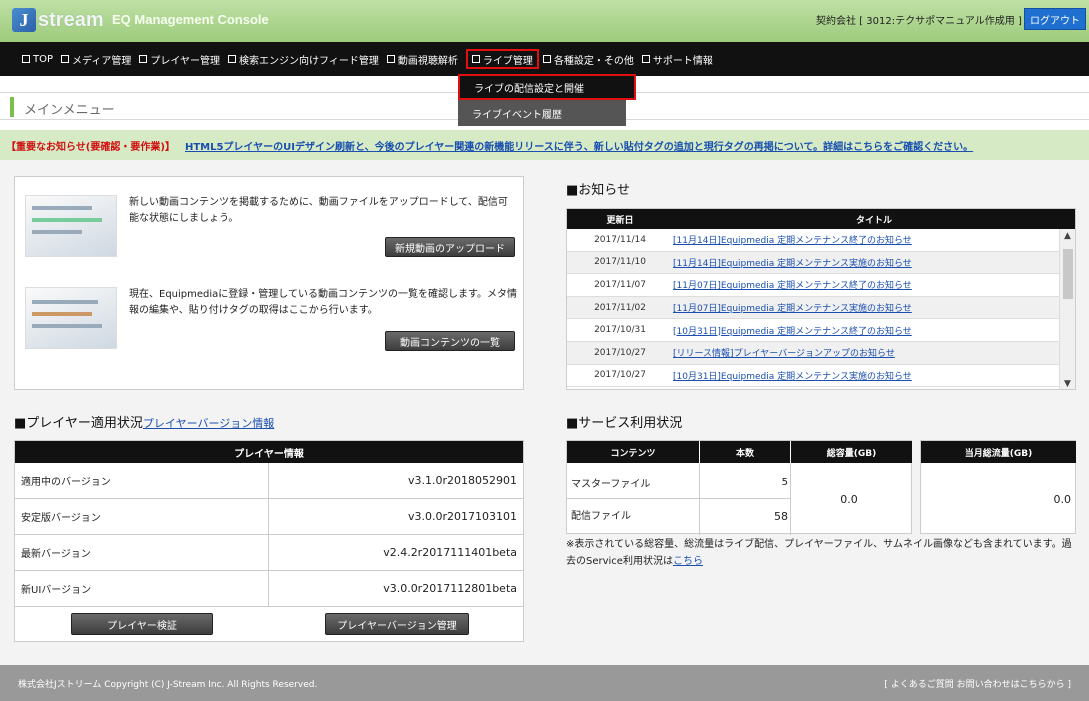 Image resolution: width=1089 pixels, height=701 pixels. I want to click on month-value: 0.0, so click(1062, 499).